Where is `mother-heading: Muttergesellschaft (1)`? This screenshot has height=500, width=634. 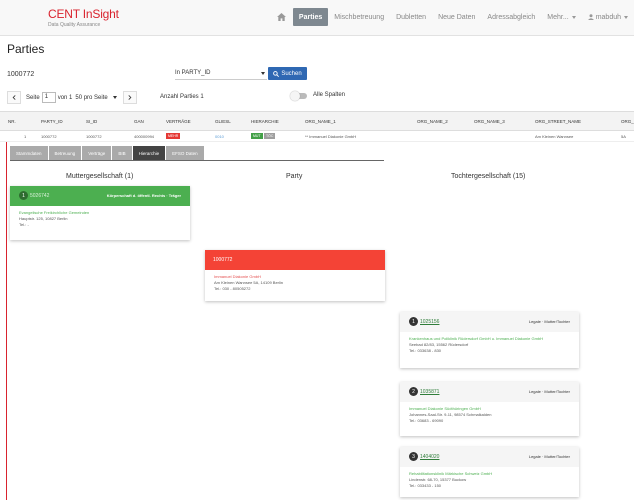 mother-heading: Muttergesellschaft (1) is located at coordinates (100, 176).